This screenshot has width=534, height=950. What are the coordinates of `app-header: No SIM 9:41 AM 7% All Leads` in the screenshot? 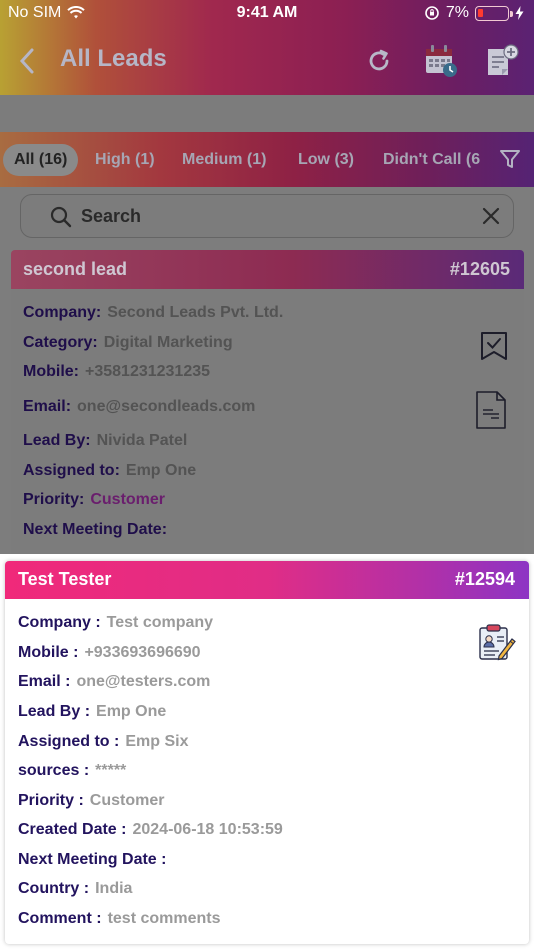 It's located at (267, 47).